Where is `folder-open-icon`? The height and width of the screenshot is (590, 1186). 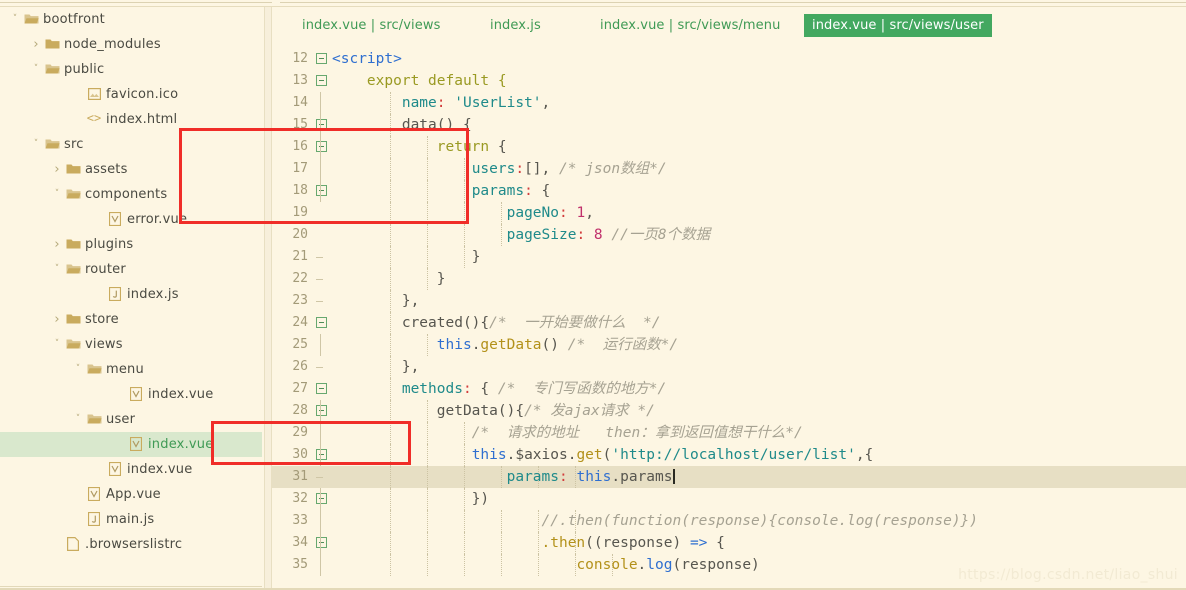
folder-open-icon is located at coordinates (94, 419).